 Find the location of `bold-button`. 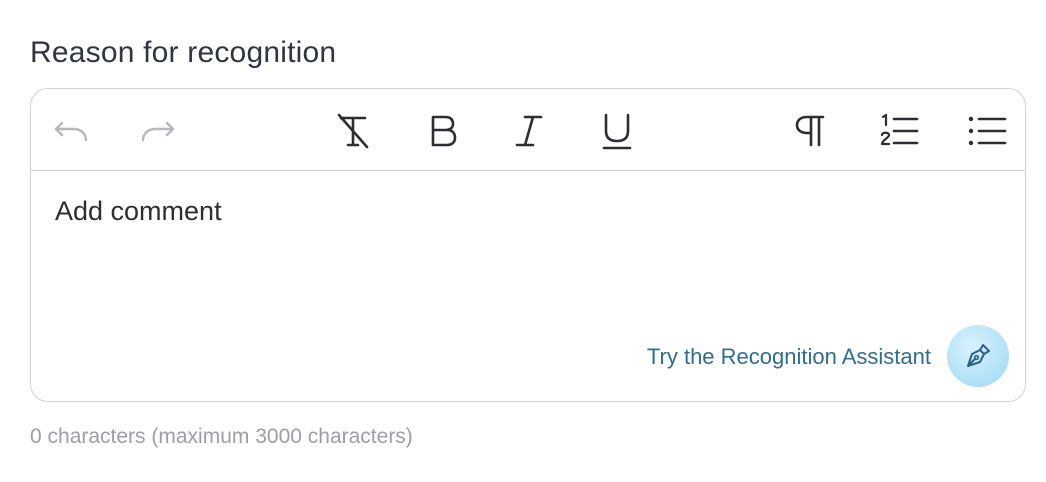

bold-button is located at coordinates (443, 131).